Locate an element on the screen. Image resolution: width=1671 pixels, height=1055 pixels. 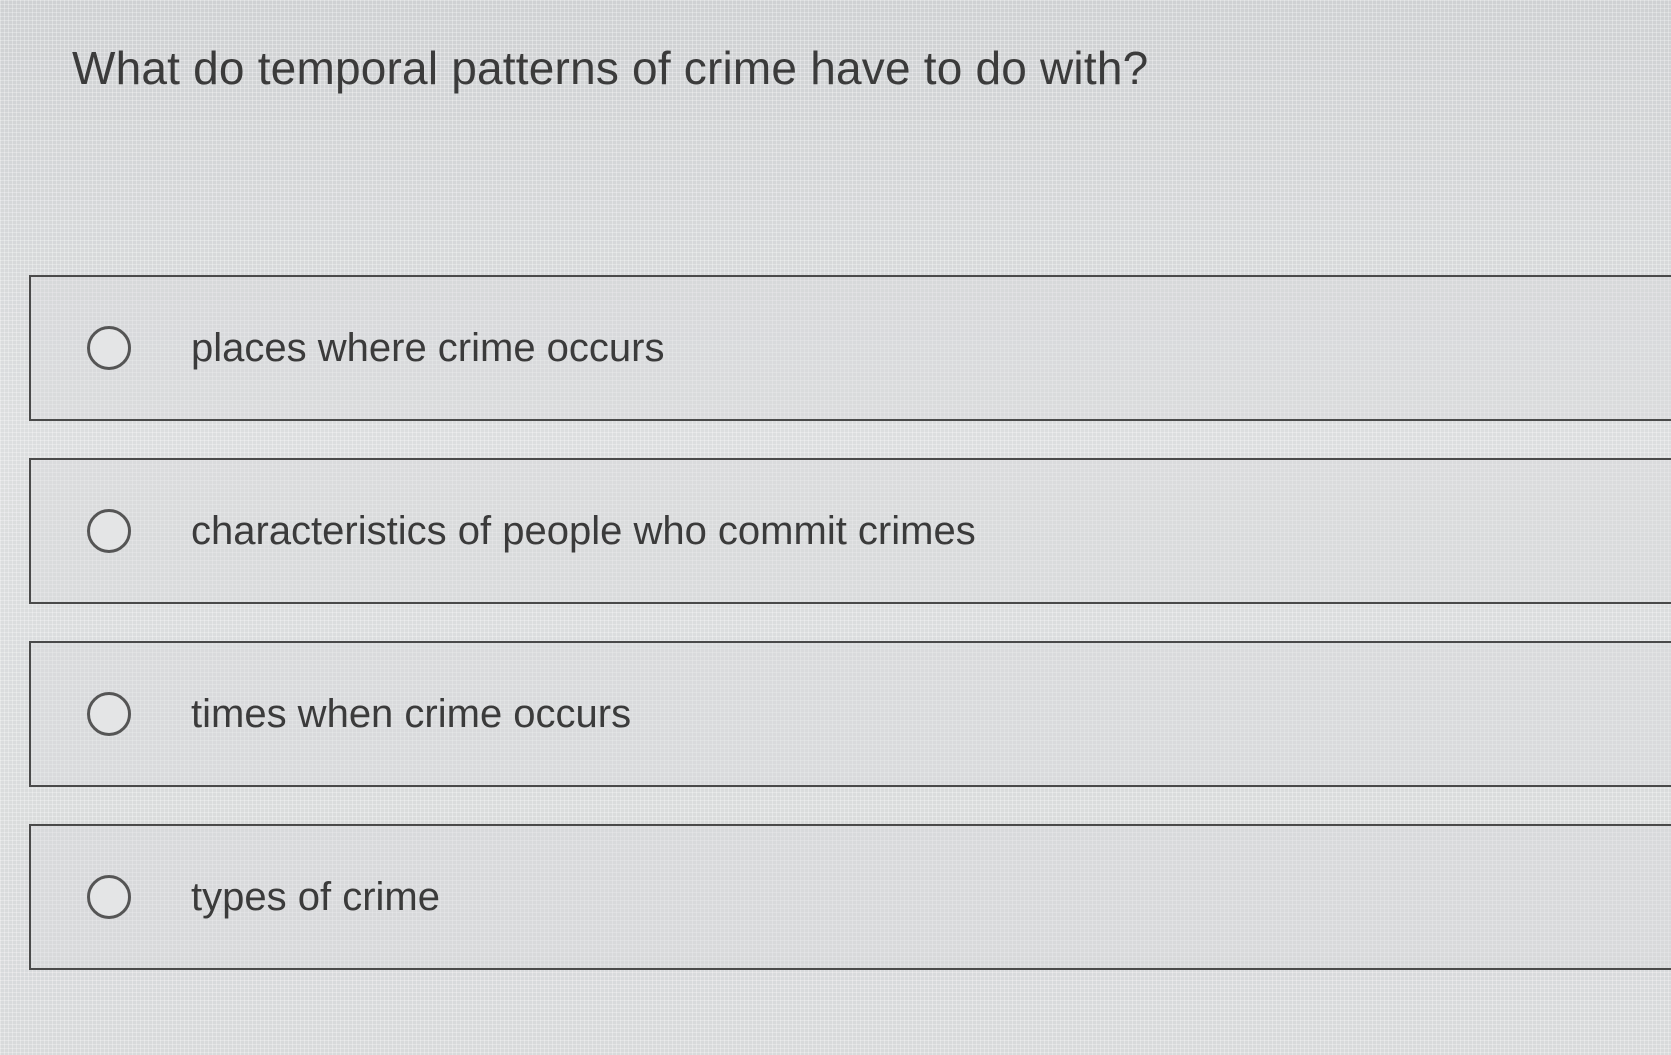
answer-option-1: places where crime occurs is located at coordinates (850, 348).